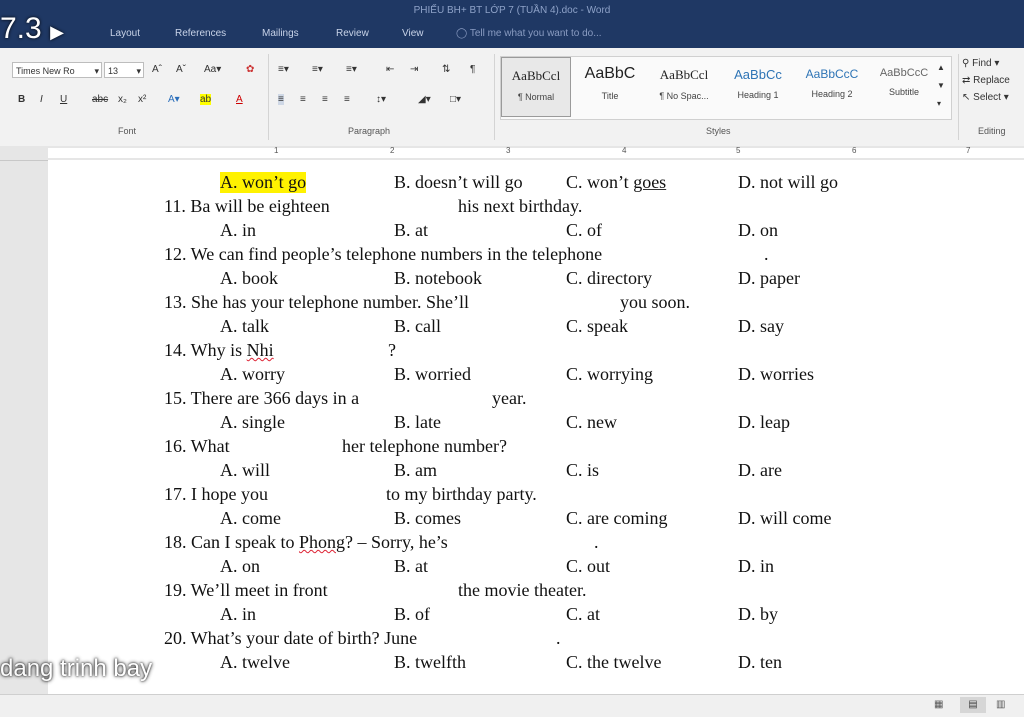 The image size is (1024, 717). I want to click on more-styles-icon: ▾, so click(939, 103).